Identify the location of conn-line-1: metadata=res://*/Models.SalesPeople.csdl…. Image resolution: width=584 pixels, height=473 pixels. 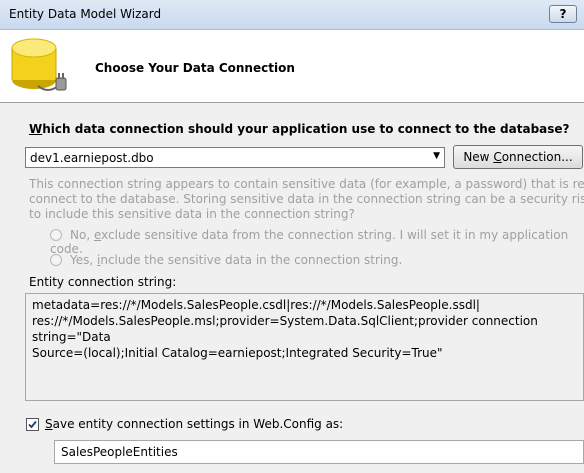
(256, 305).